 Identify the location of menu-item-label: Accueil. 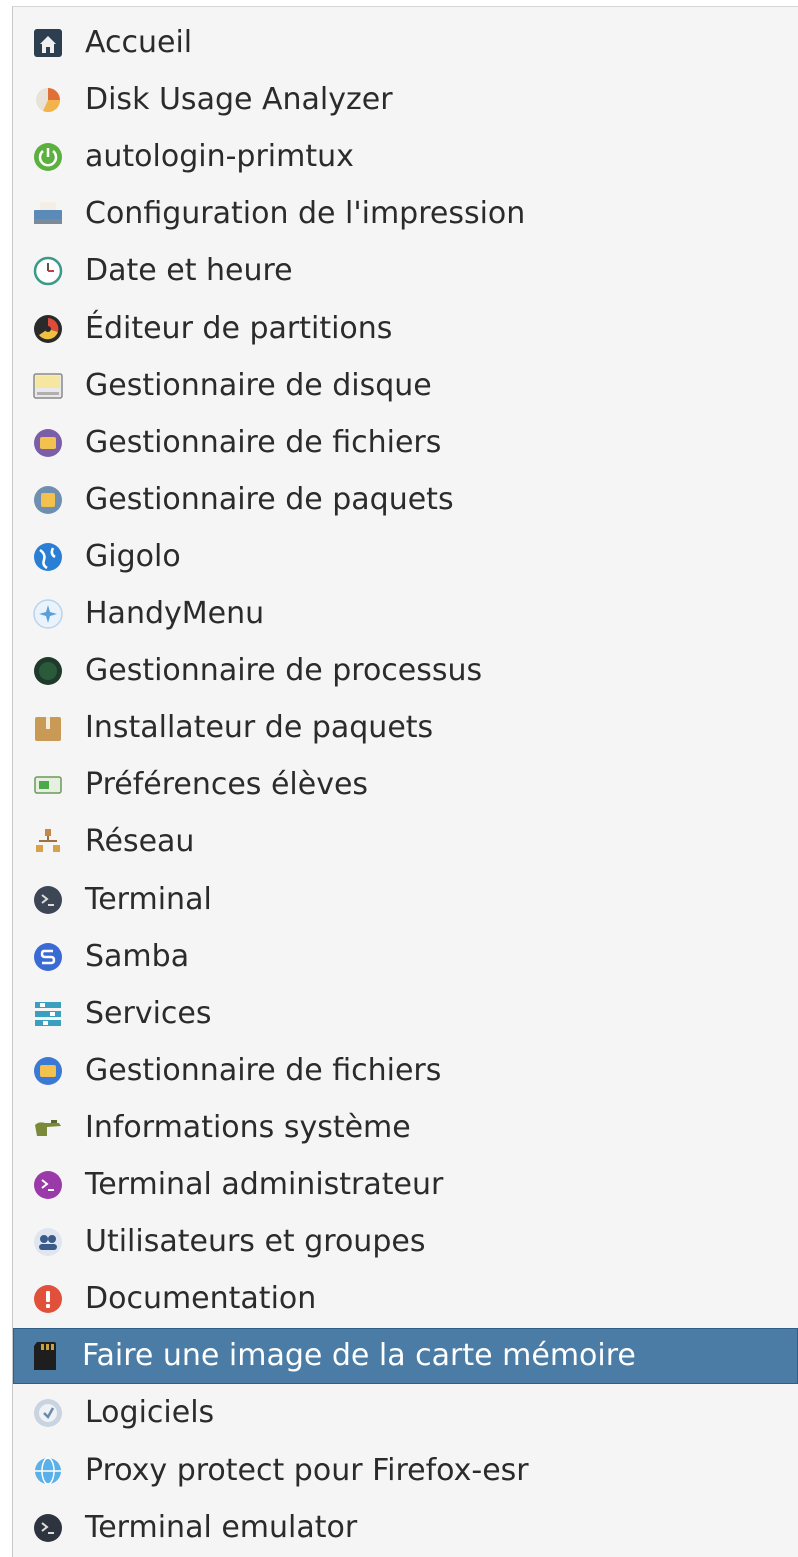
(139, 42).